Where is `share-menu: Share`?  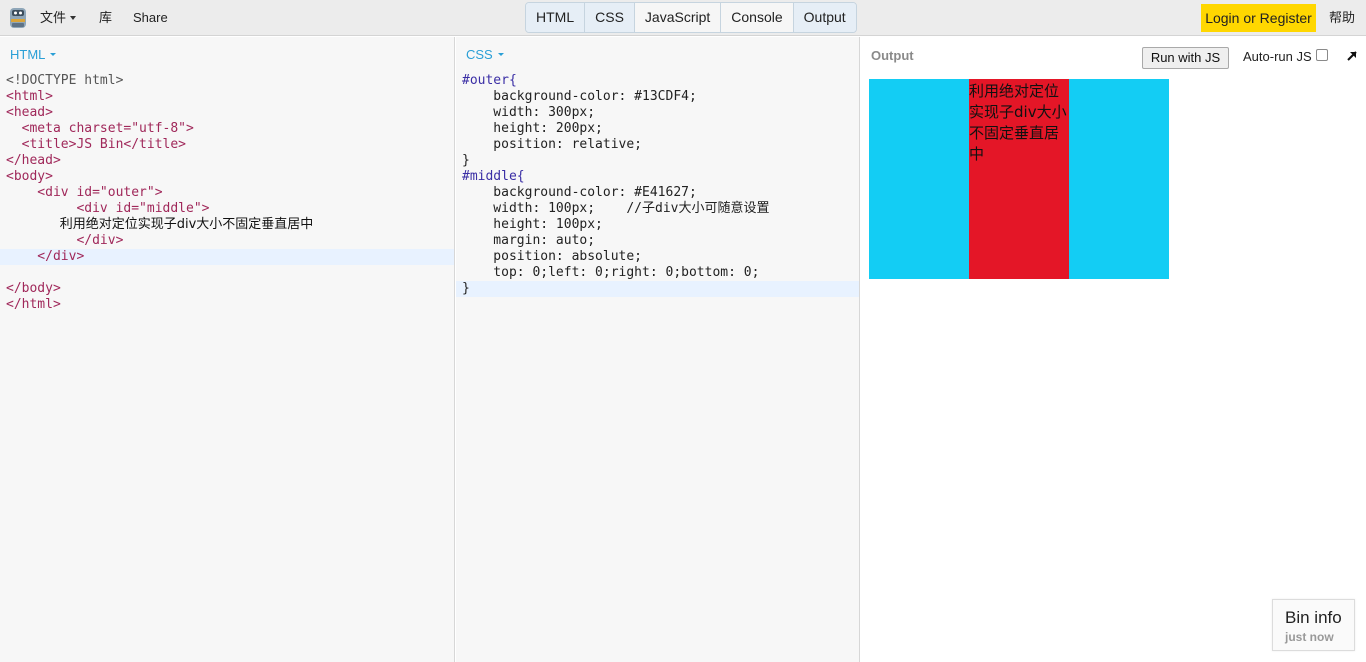 share-menu: Share is located at coordinates (150, 18).